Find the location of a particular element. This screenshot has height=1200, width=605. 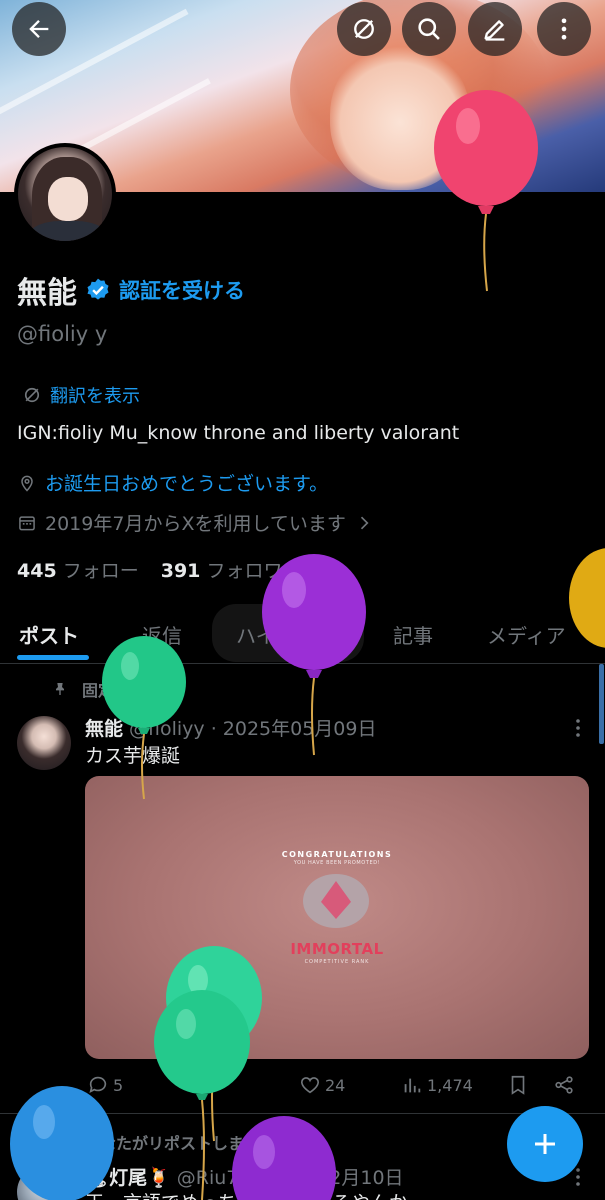

verify-cta-link: 認証を受ける is located at coordinates (182, 290).